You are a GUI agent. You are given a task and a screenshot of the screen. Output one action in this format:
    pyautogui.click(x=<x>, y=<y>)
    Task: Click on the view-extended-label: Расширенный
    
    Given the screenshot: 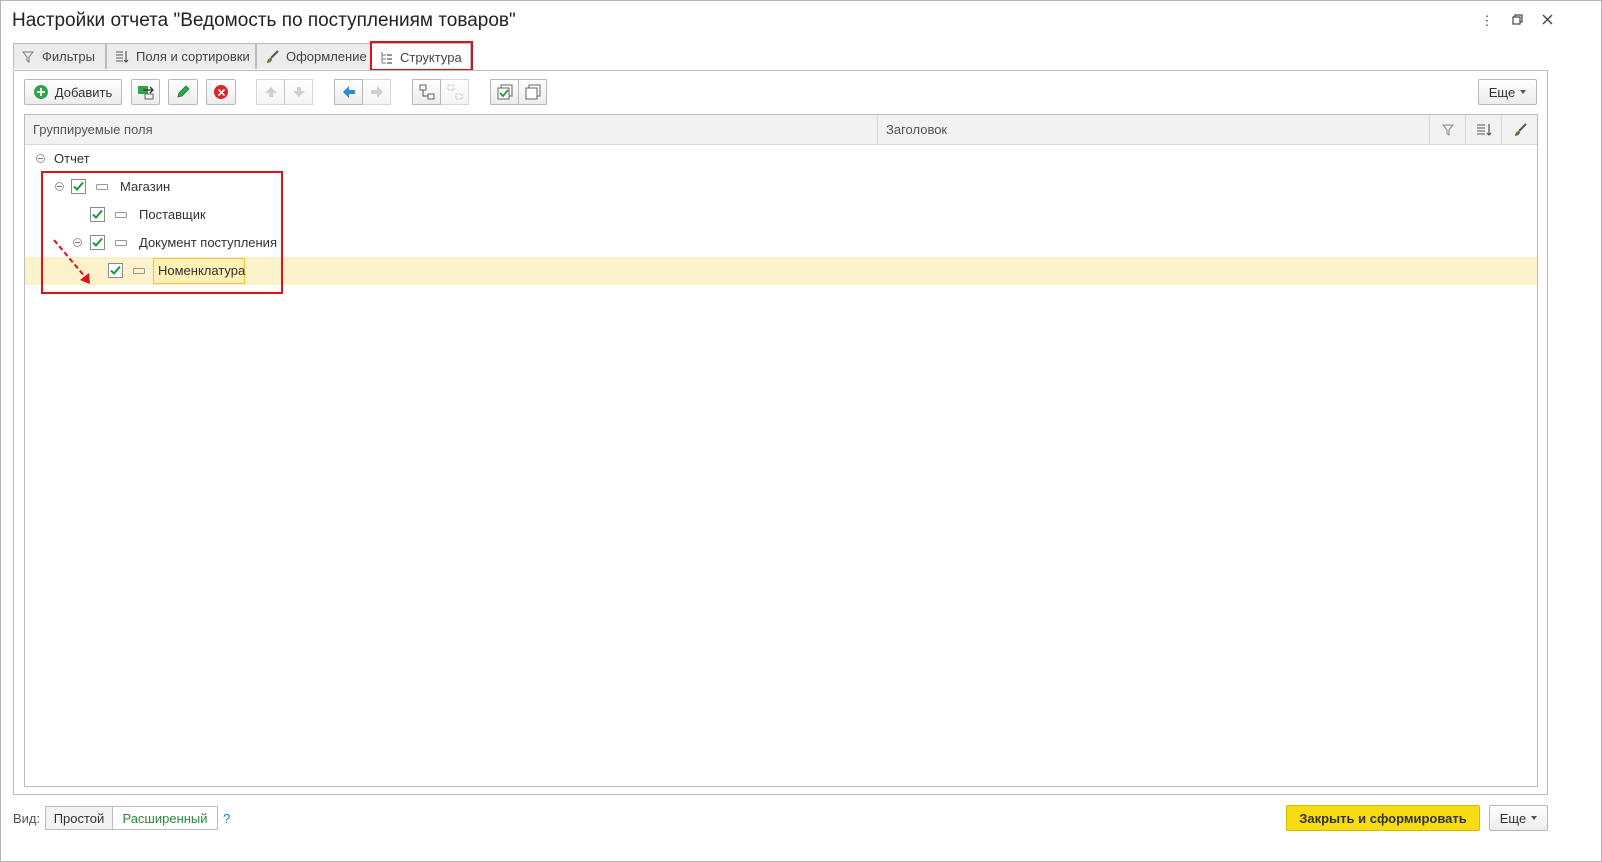 What is the action you would take?
    pyautogui.click(x=165, y=818)
    